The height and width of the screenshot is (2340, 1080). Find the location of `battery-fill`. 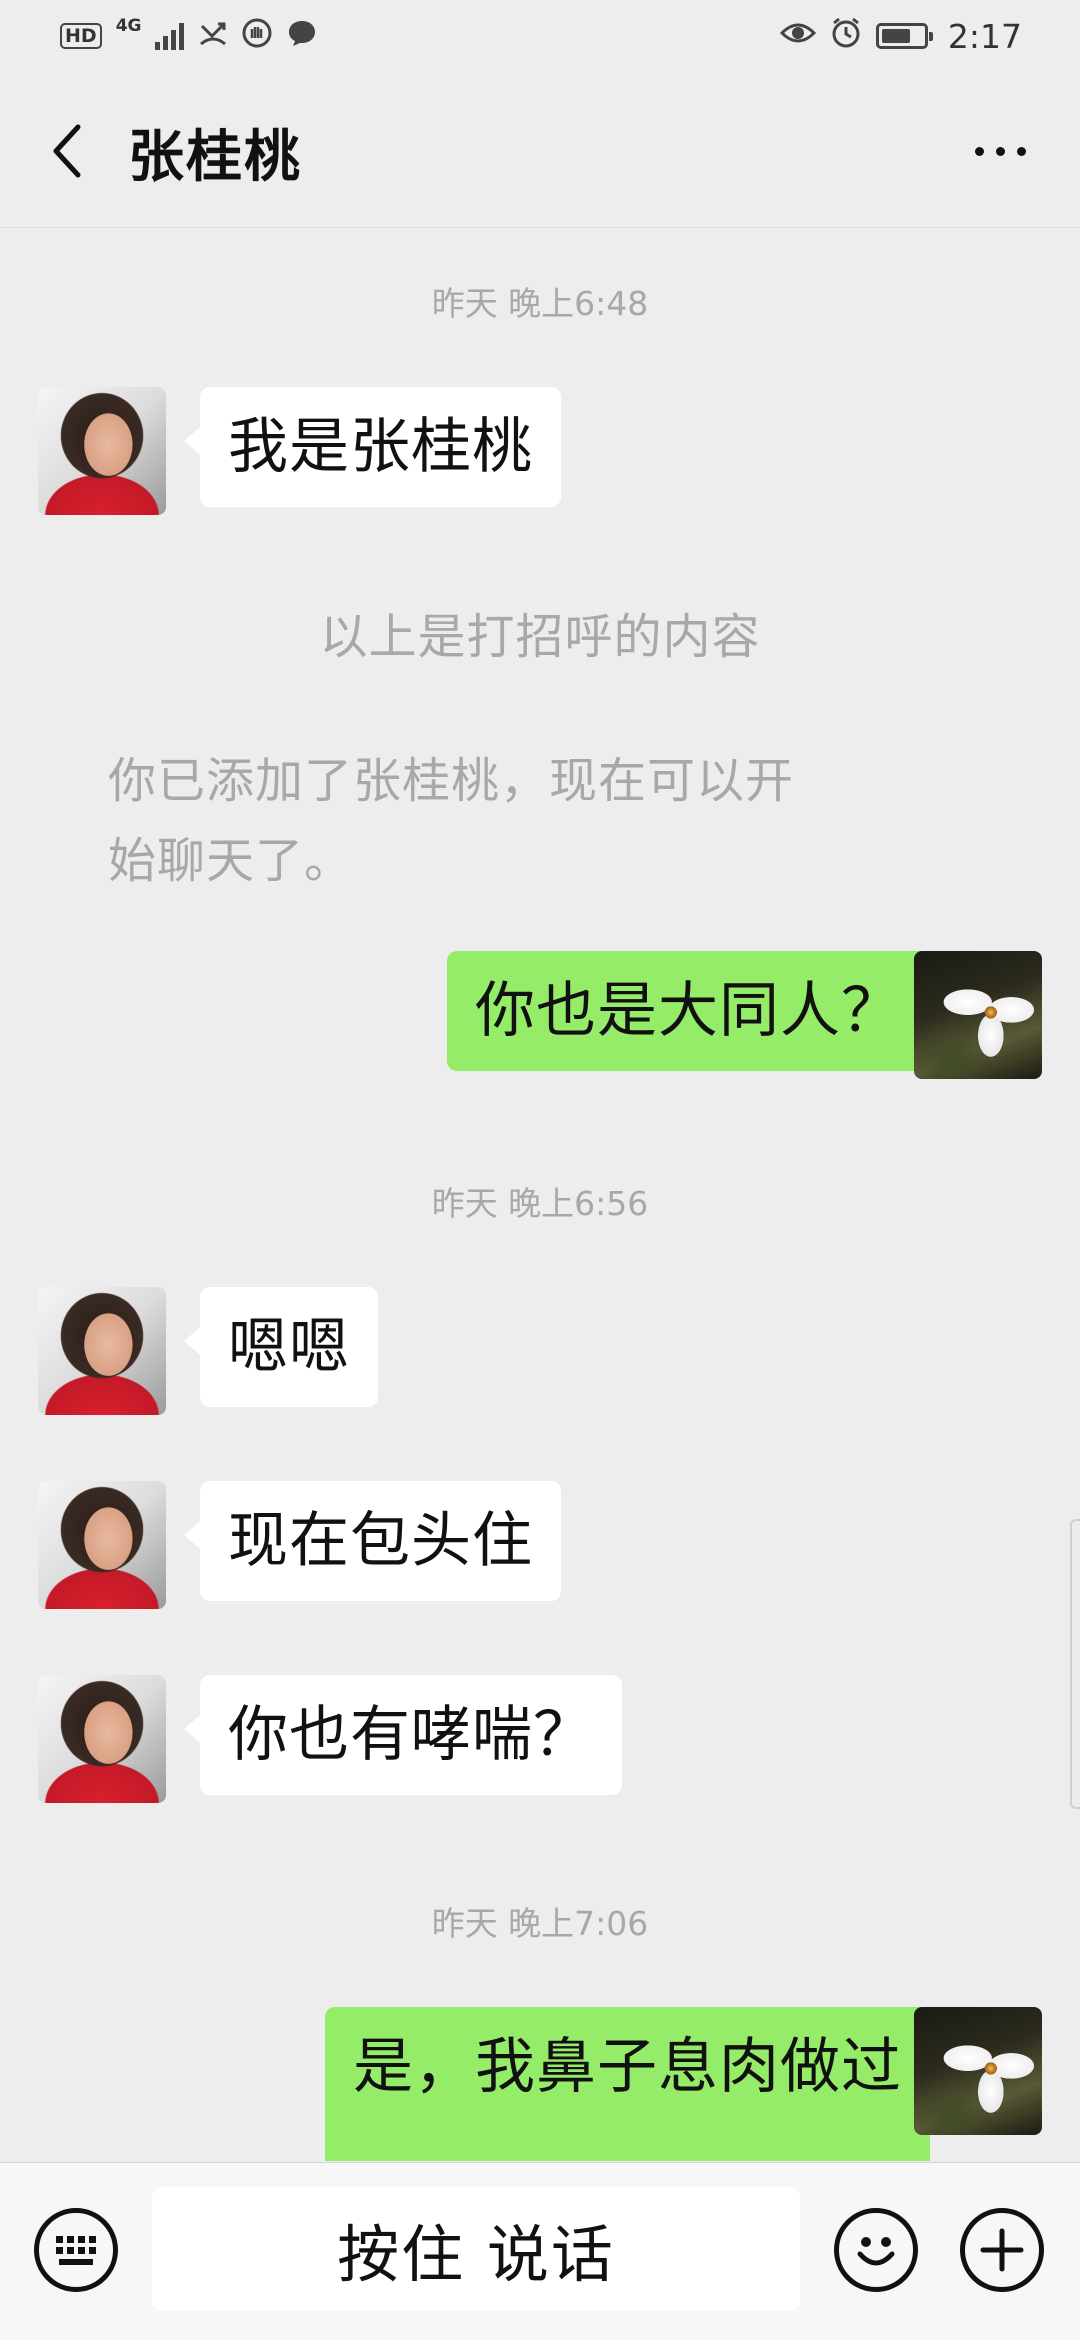

battery-fill is located at coordinates (895, 36).